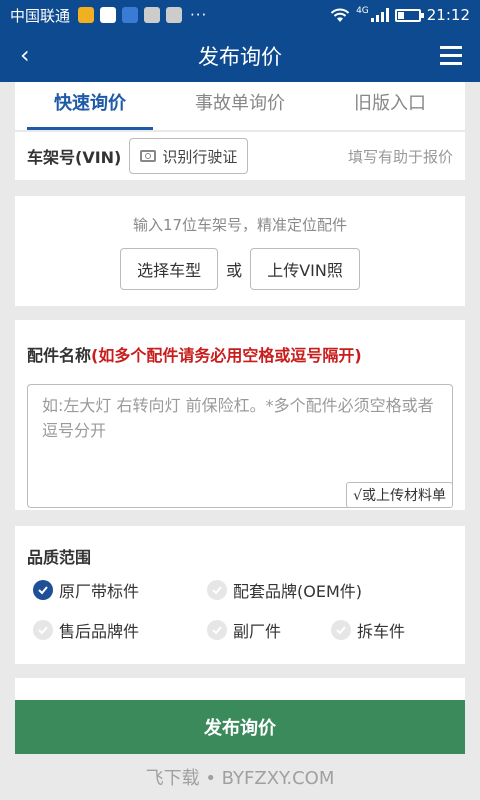 The width and height of the screenshot is (480, 800). What do you see at coordinates (226, 355) in the screenshot?
I see `parts-note: (如多个配件请务必用空格或逗号隔开)` at bounding box center [226, 355].